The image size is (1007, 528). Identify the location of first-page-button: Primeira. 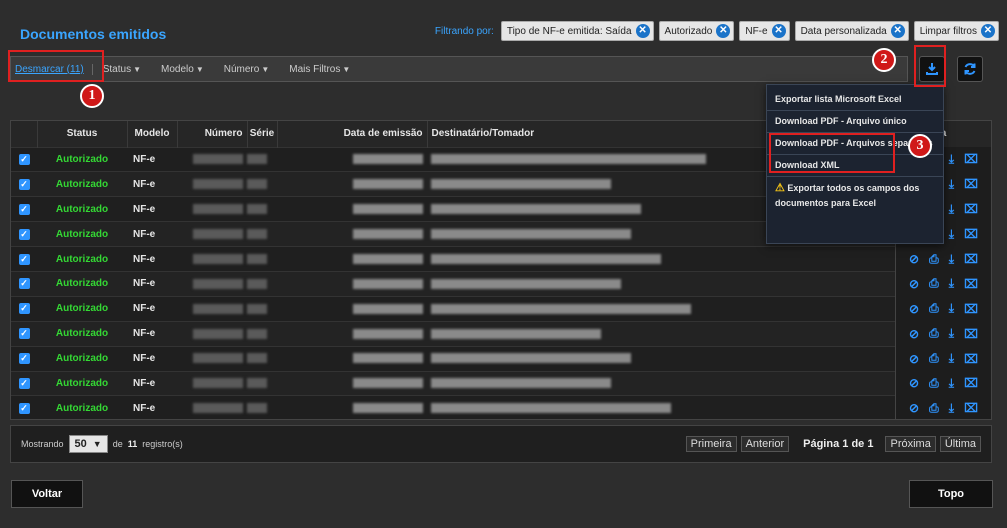
(711, 444).